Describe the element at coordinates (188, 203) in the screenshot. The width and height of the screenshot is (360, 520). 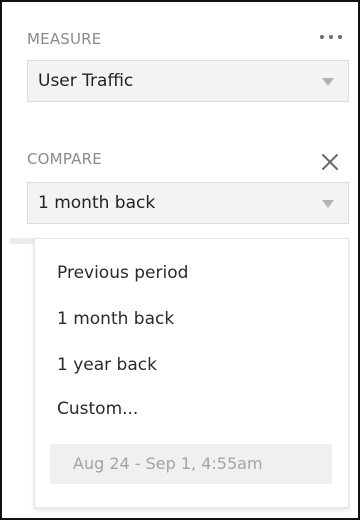
I see `compare-select: 1 month back` at that location.